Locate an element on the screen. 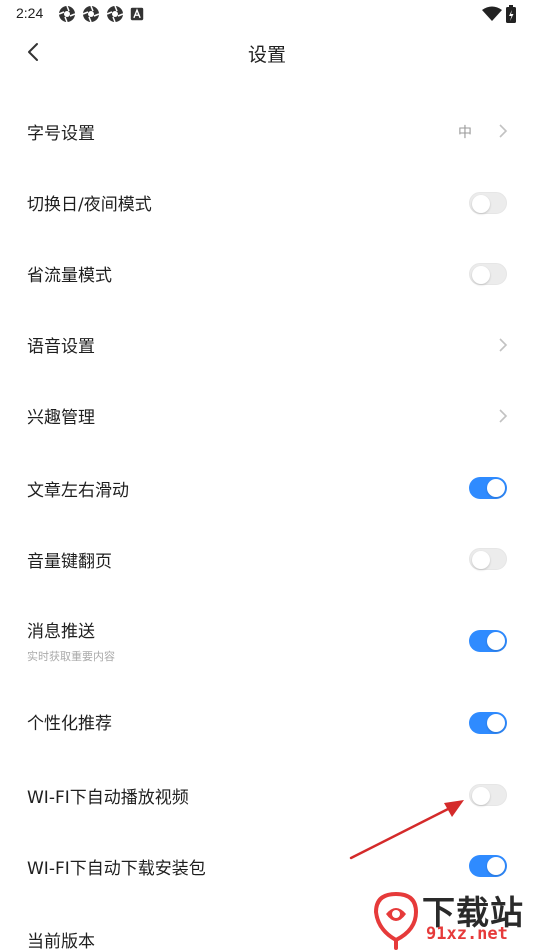 Image resolution: width=534 pixels, height=952 pixels. setting-font-size: 字号设置 中 is located at coordinates (267, 130).